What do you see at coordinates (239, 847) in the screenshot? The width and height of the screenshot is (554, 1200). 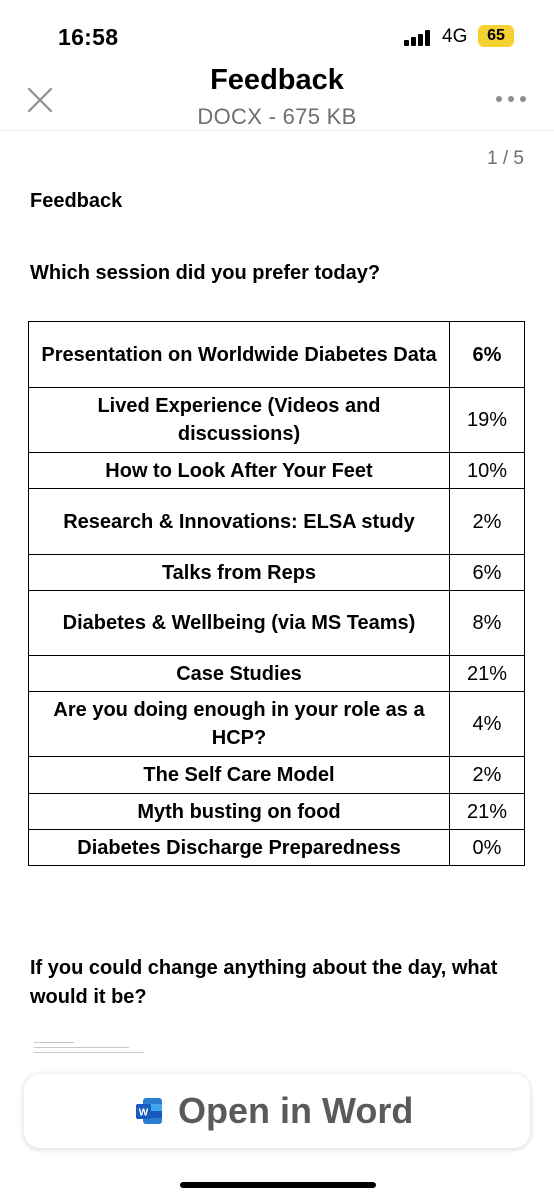 I see `session-name: Diabetes Discharge Preparedness` at bounding box center [239, 847].